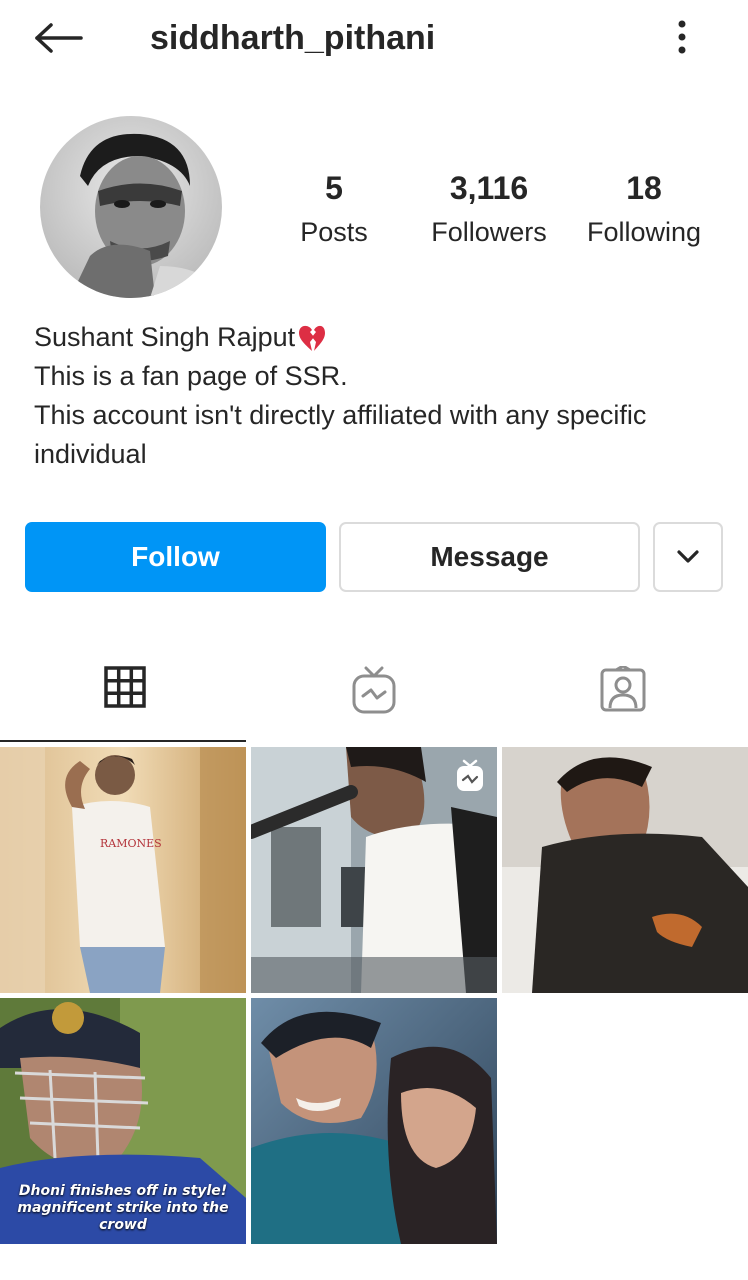 The width and height of the screenshot is (748, 1280). Describe the element at coordinates (123, 1216) in the screenshot. I see `caption-line-2: magnificent strike into the crowd` at that location.